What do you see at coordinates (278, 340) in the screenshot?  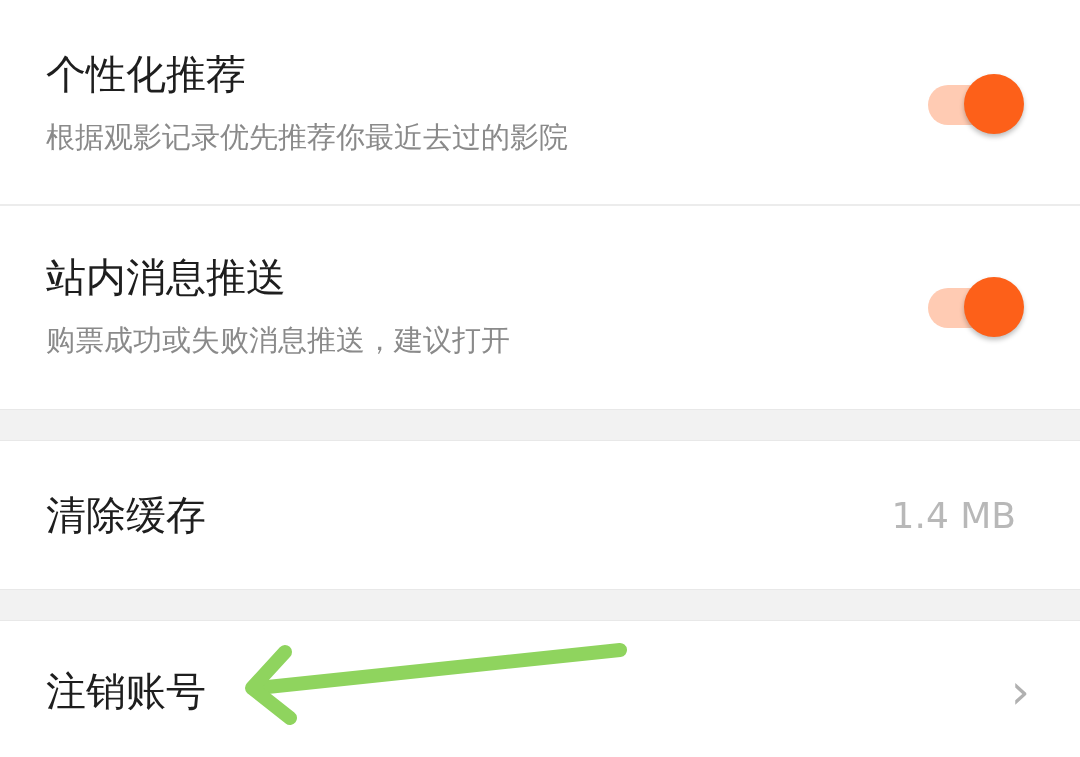 I see `setting-description: 购票成功或失败消息推送，建议打开` at bounding box center [278, 340].